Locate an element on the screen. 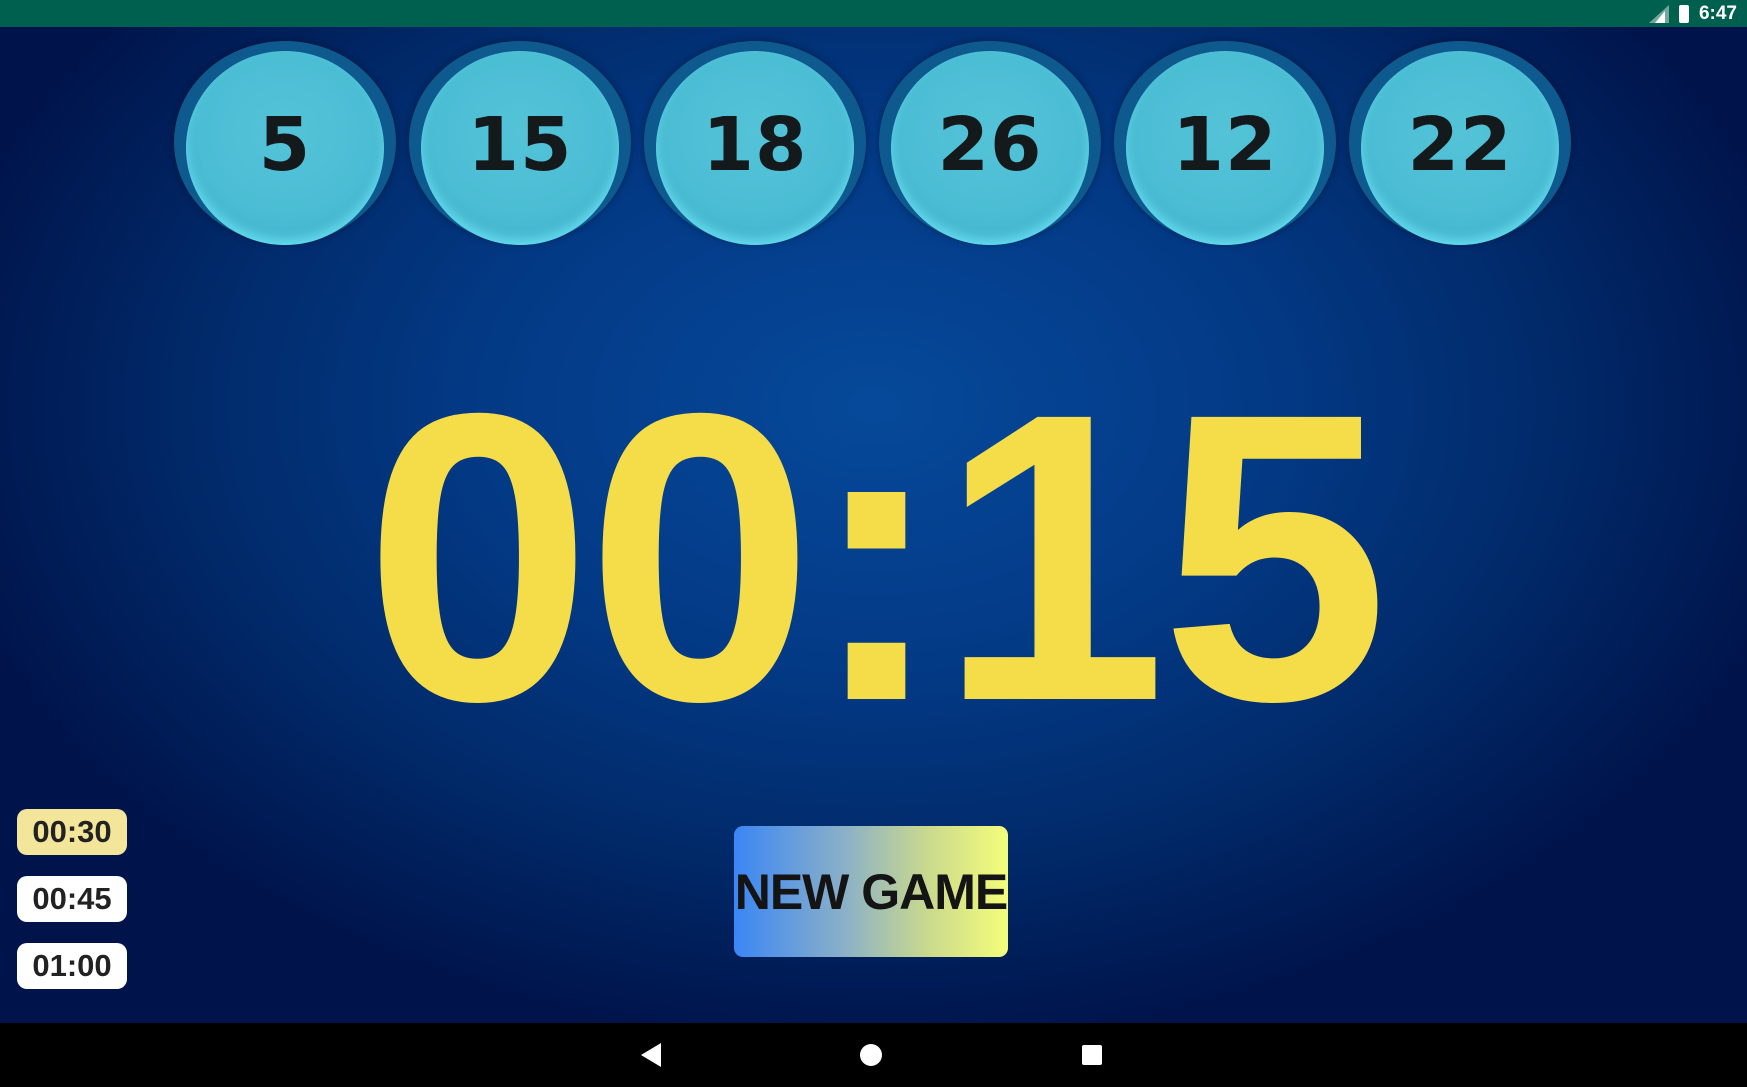 The image size is (1747, 1087). ball-face: 15 is located at coordinates (520, 148).